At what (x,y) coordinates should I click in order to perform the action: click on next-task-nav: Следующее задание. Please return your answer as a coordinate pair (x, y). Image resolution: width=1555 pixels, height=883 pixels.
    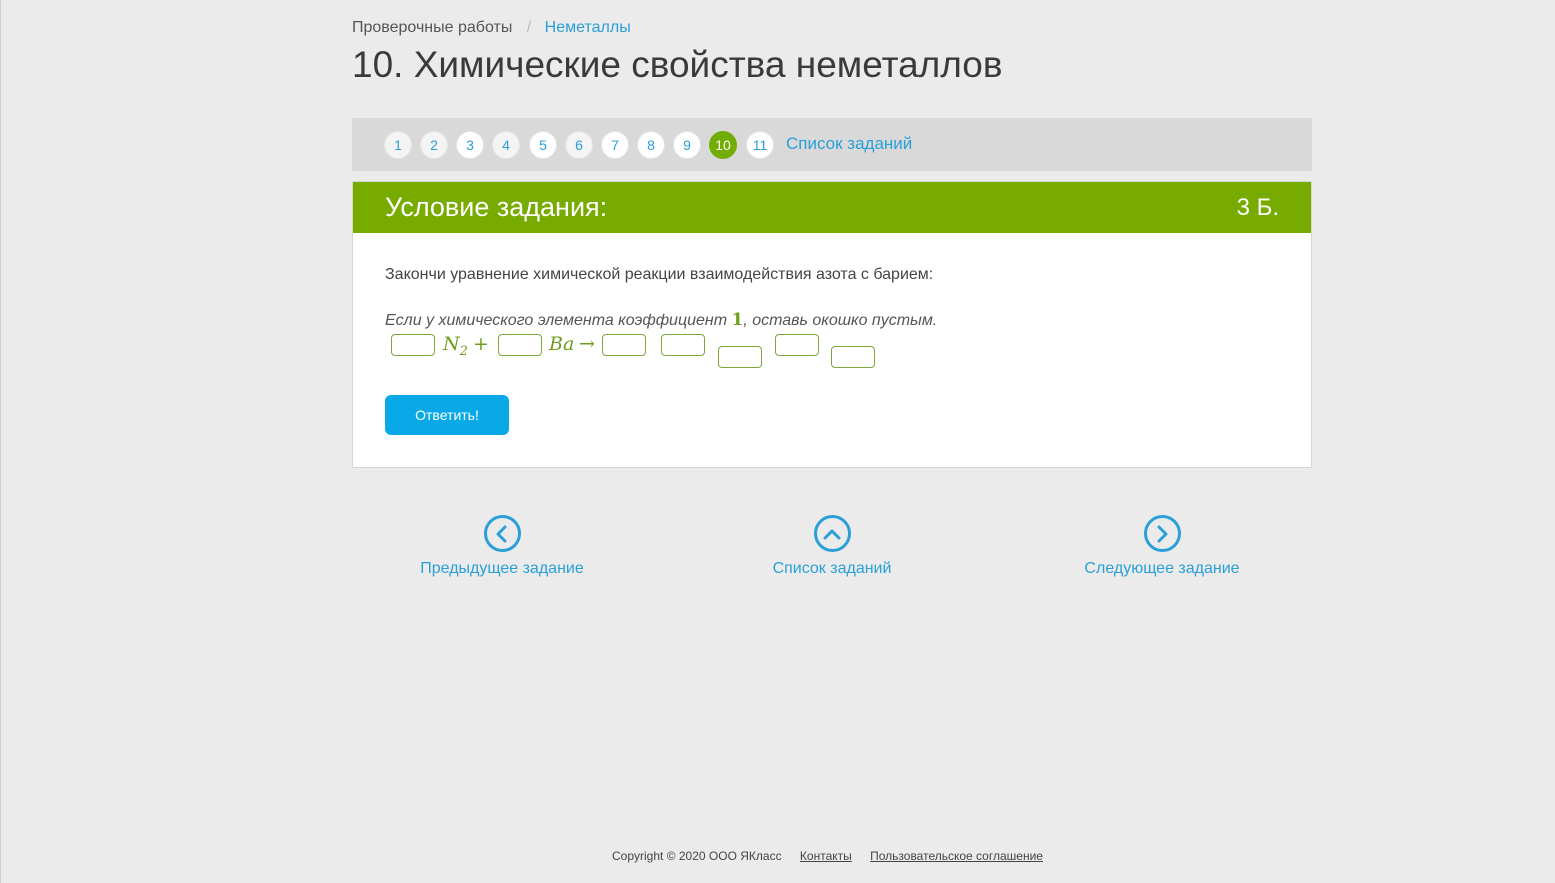
    Looking at the image, I should click on (1162, 546).